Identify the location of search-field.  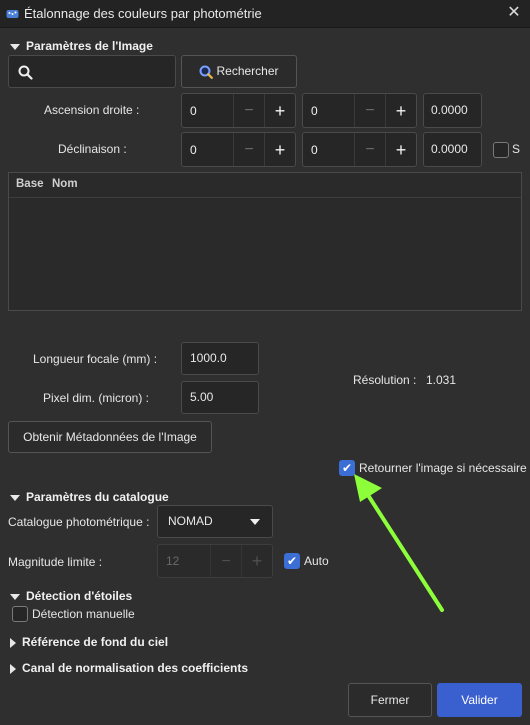
(92, 71).